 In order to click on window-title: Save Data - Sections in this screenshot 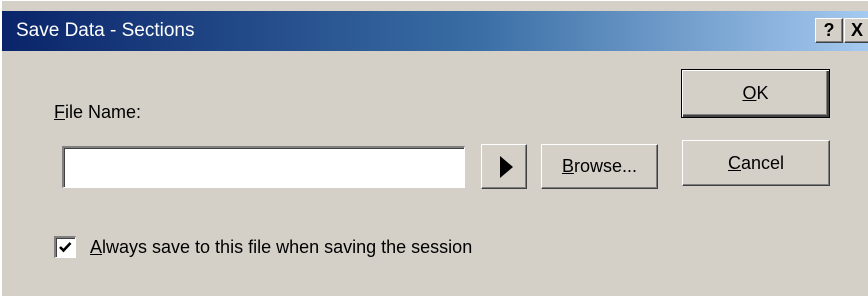, I will do `click(105, 30)`.